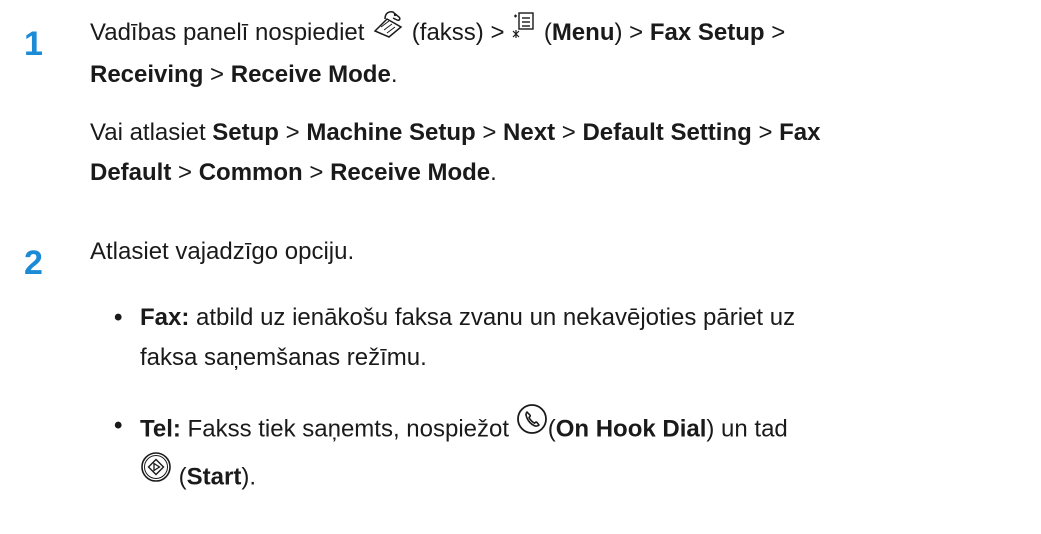 The image size is (1041, 534). What do you see at coordinates (580, 476) in the screenshot?
I see `bullet-tel-line-2: (Start).` at bounding box center [580, 476].